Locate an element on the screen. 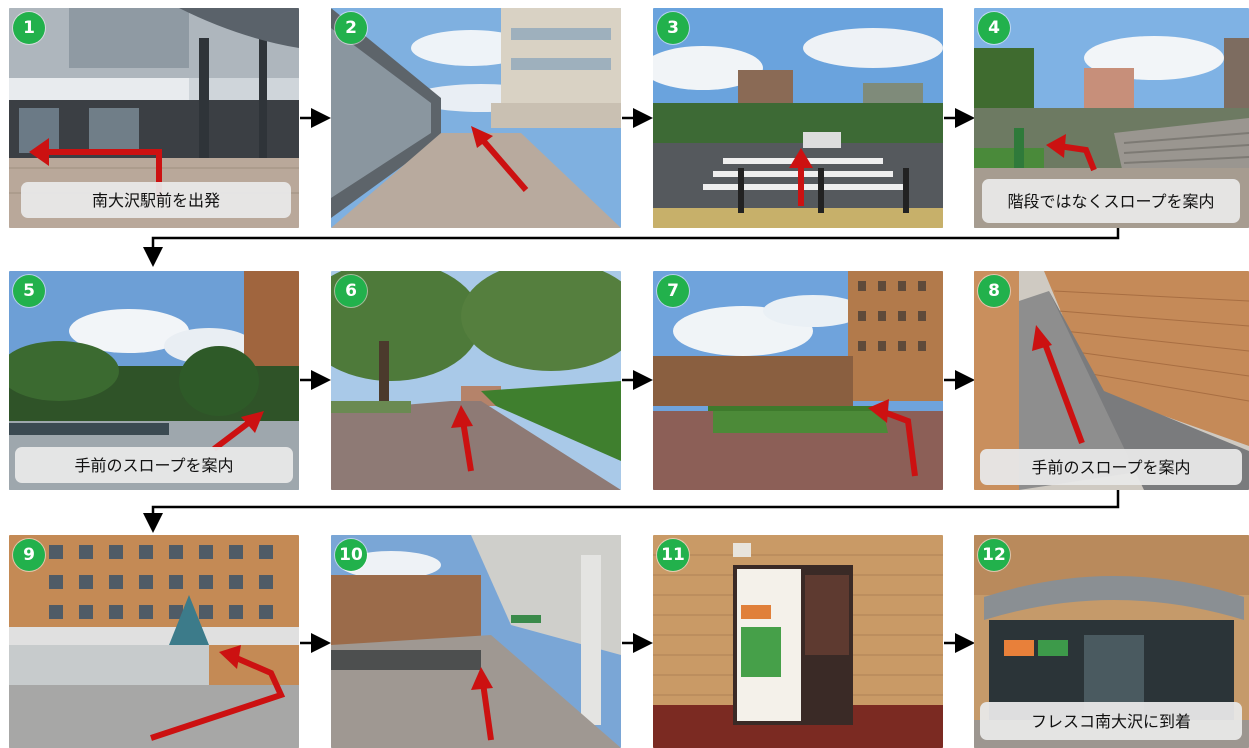 Image resolution: width=1249 pixels, height=748 pixels. step-number-badge: 4 is located at coordinates (994, 28).